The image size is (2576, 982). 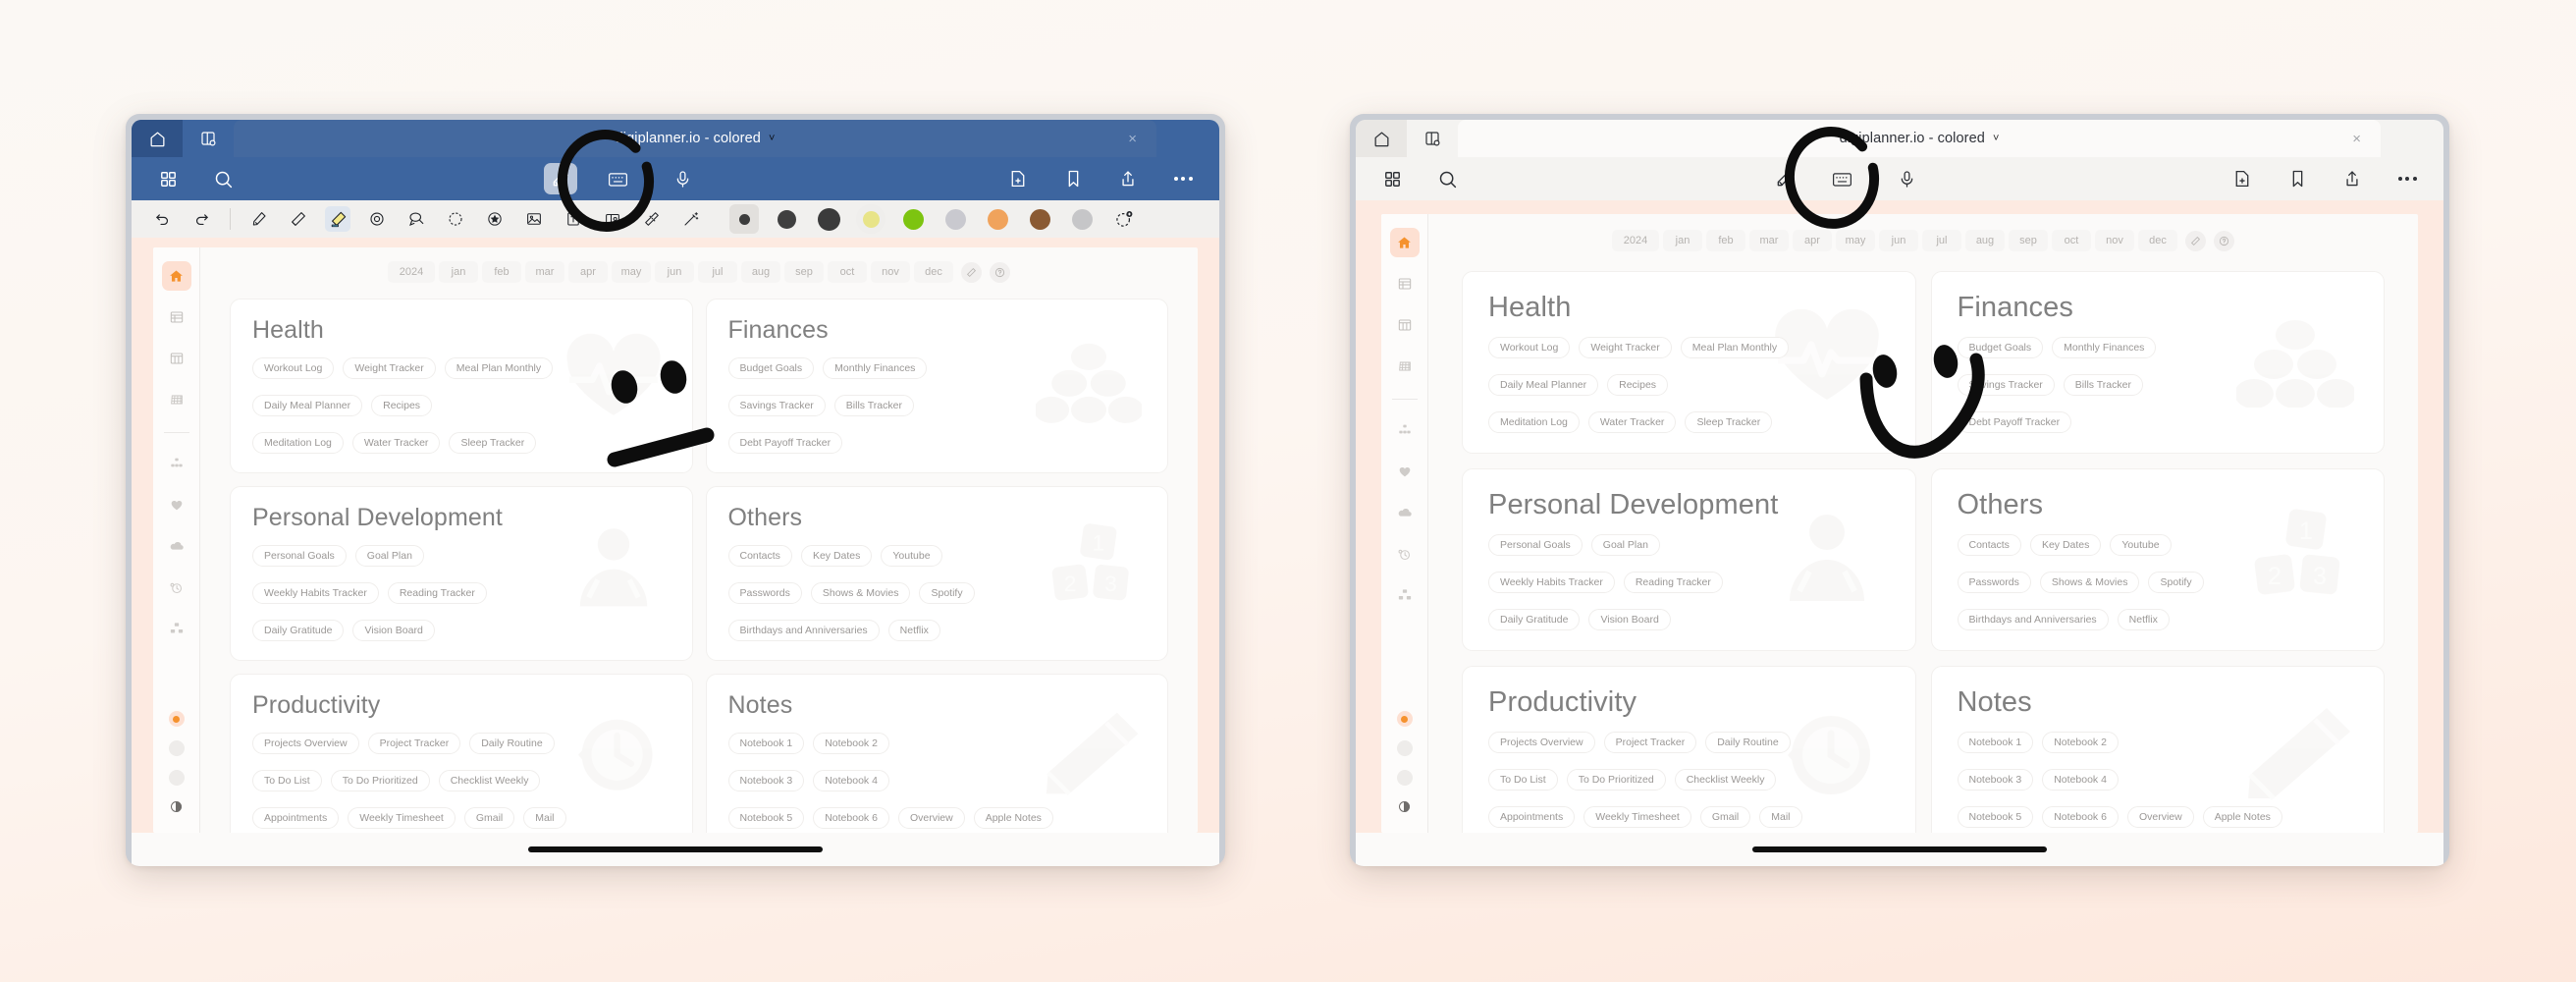 What do you see at coordinates (772, 138) in the screenshot?
I see `chevron-down-icon: ˅` at bounding box center [772, 138].